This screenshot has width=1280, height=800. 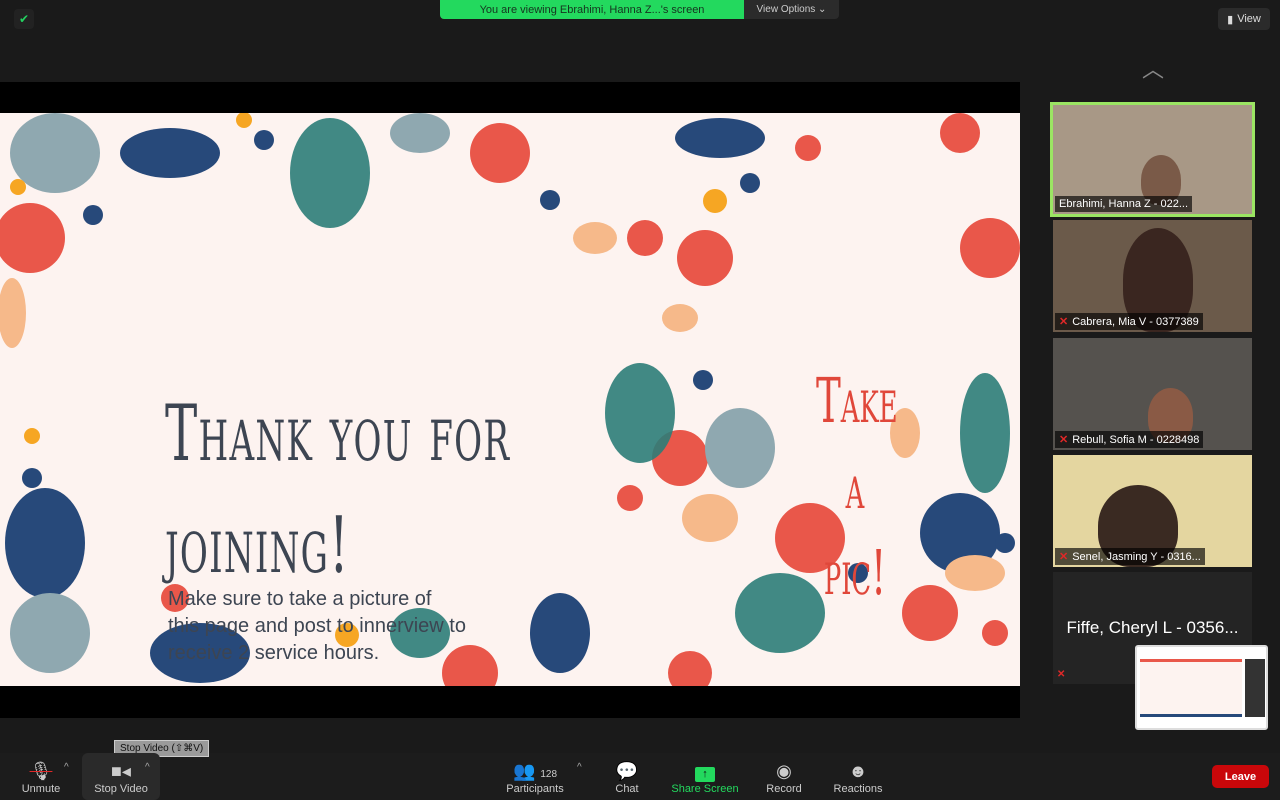 What do you see at coordinates (627, 771) in the screenshot?
I see `chat-bubble-icon: 💬` at bounding box center [627, 771].